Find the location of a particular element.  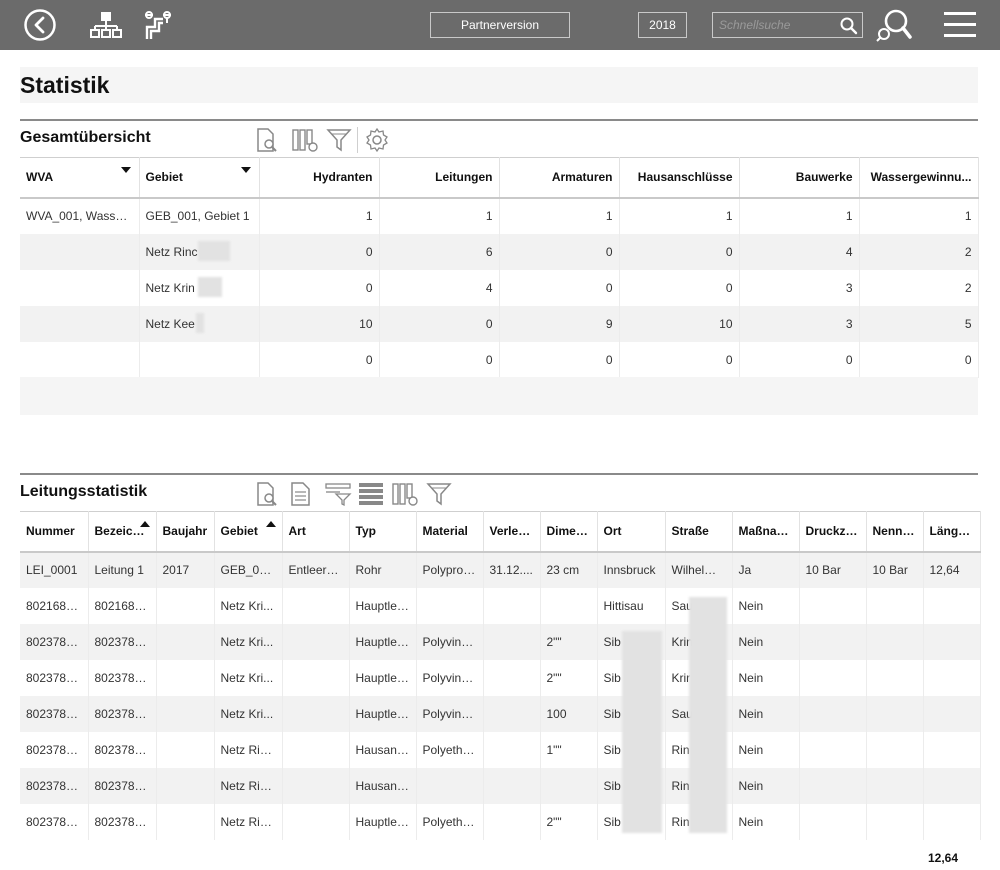

table-row: 000000 is located at coordinates (499, 359).